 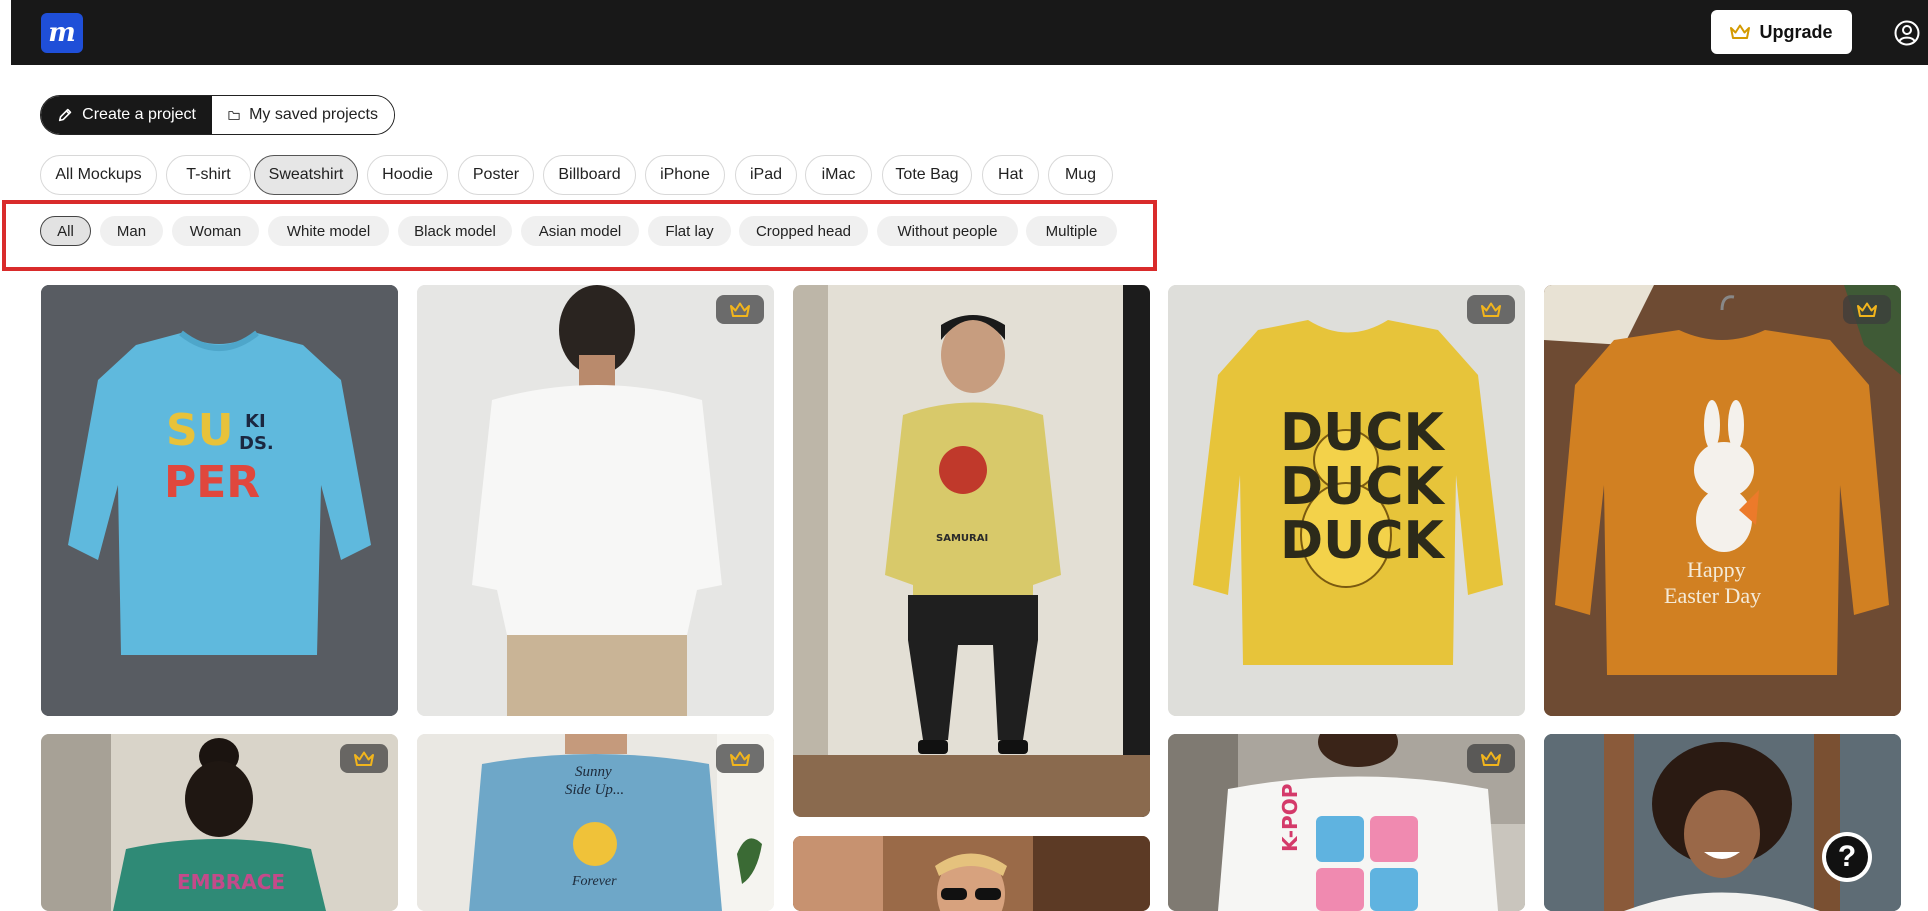 I want to click on filter-woman: Woman, so click(x=215, y=231).